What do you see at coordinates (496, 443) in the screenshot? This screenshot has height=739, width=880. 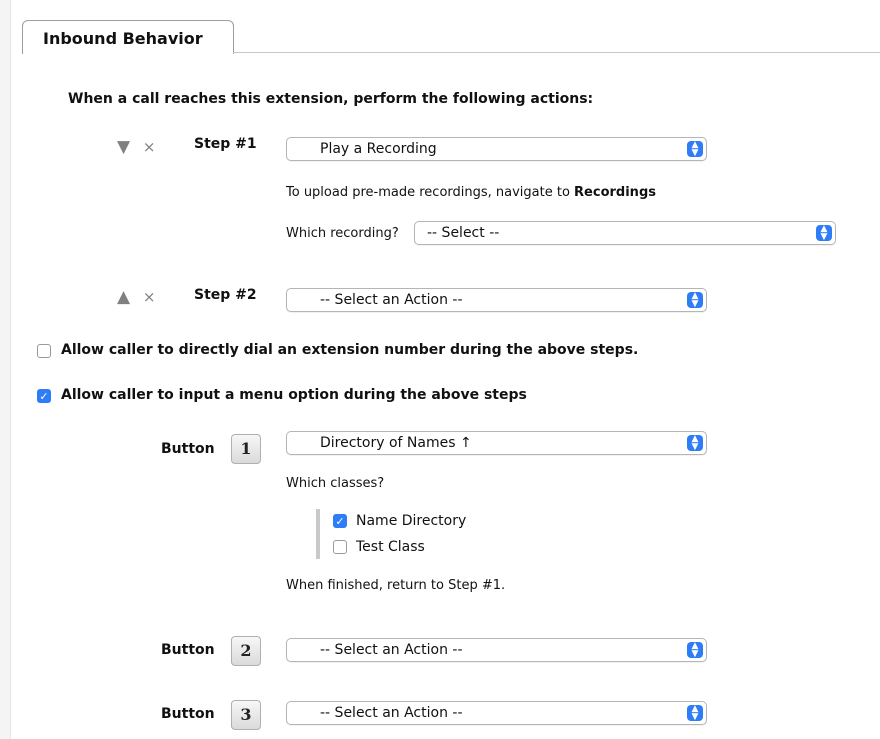 I see `button-1-action-select: Directory of Names ↑ ▲ ▼` at bounding box center [496, 443].